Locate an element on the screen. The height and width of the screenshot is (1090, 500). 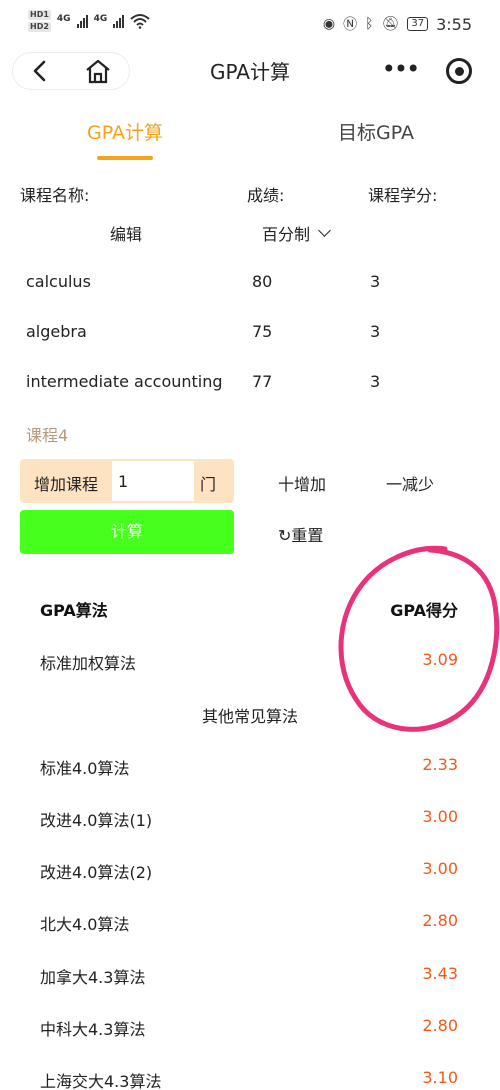
add-count-input is located at coordinates (153, 481).